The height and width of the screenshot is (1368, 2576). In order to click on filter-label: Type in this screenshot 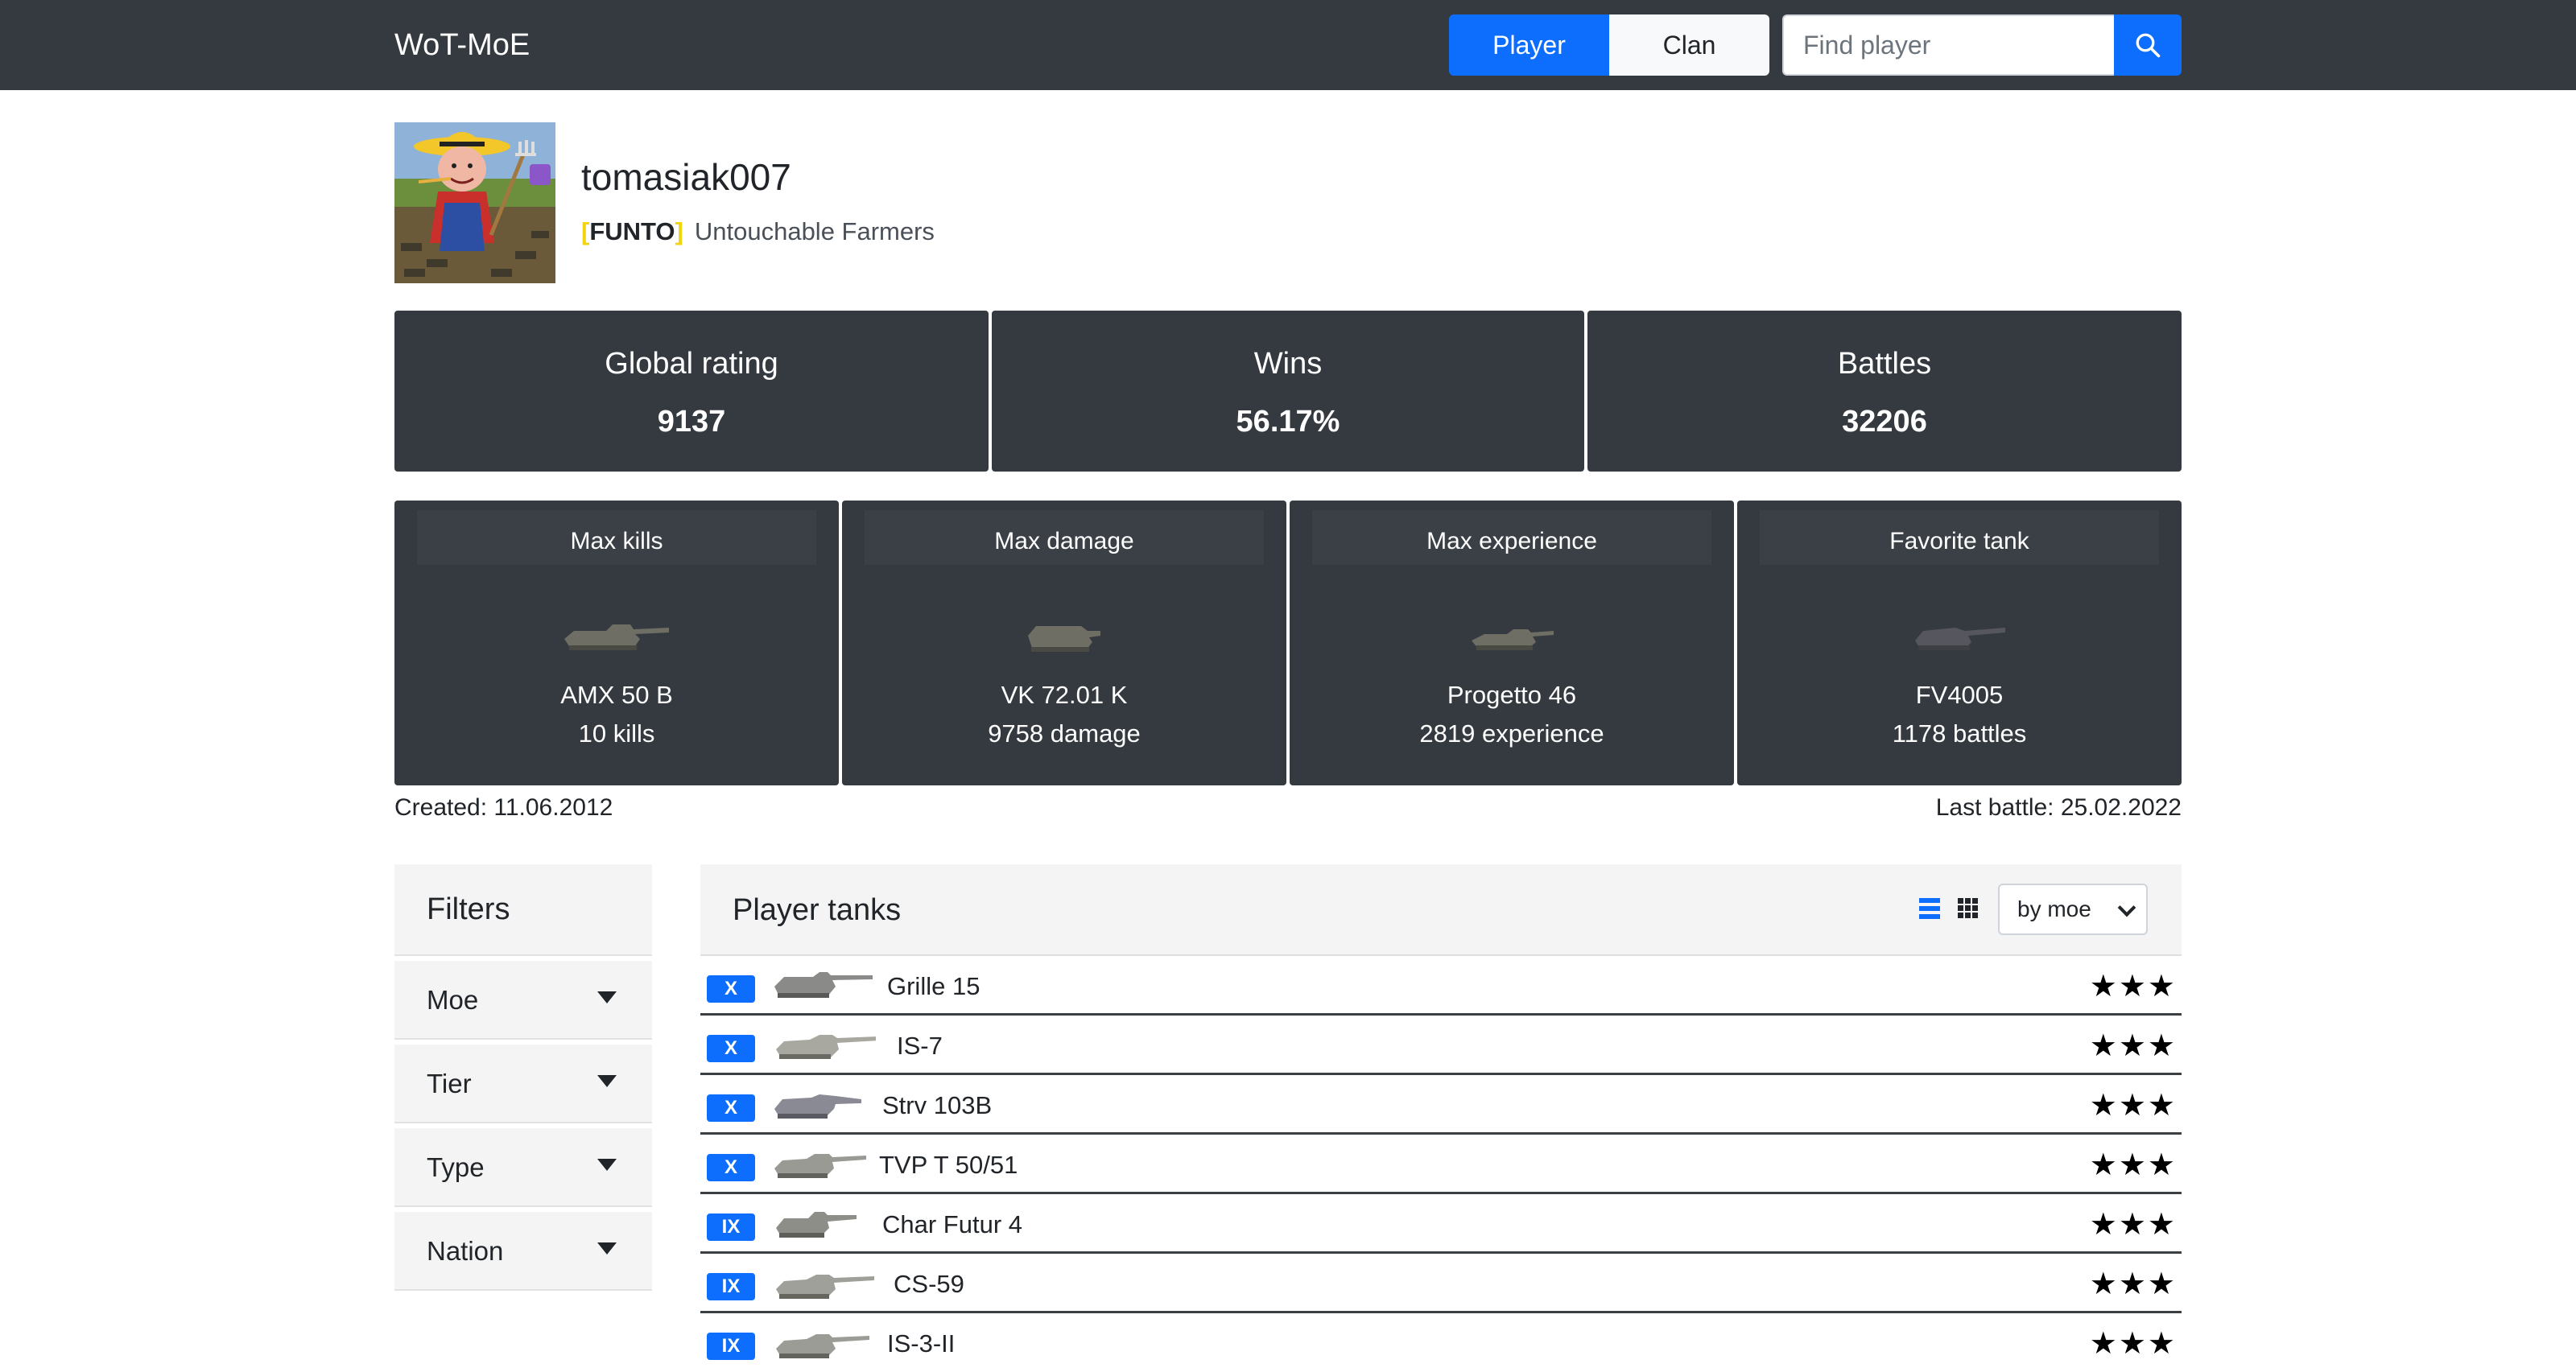, I will do `click(456, 1167)`.